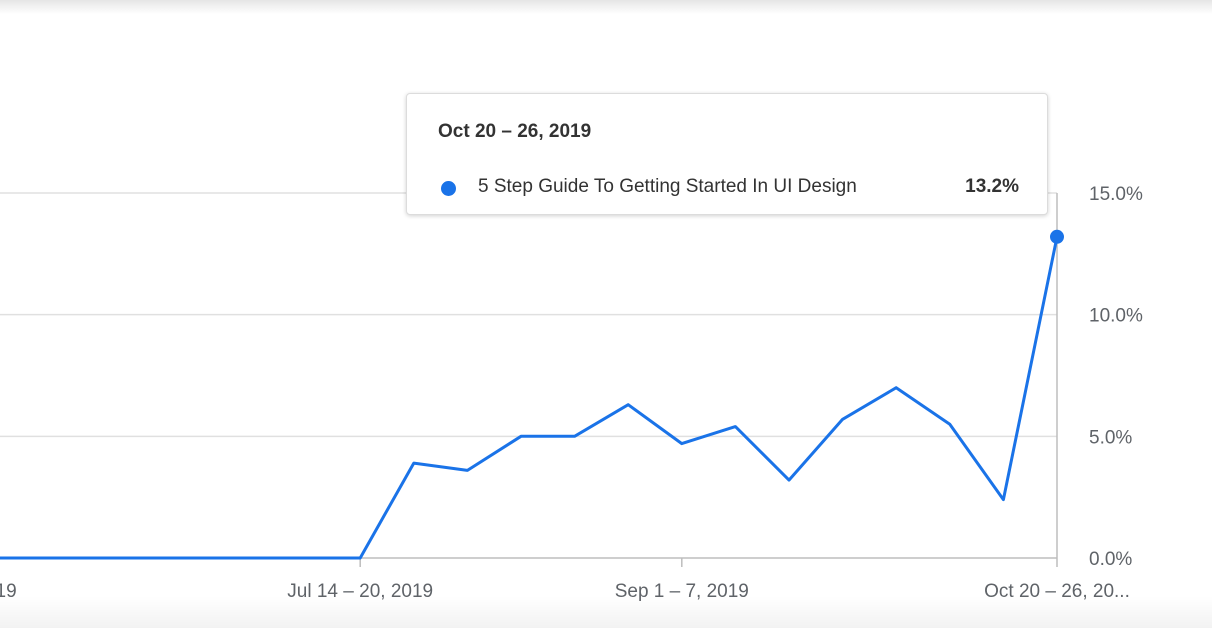  What do you see at coordinates (1110, 559) in the screenshot?
I see `y-tick-label: 0.0%` at bounding box center [1110, 559].